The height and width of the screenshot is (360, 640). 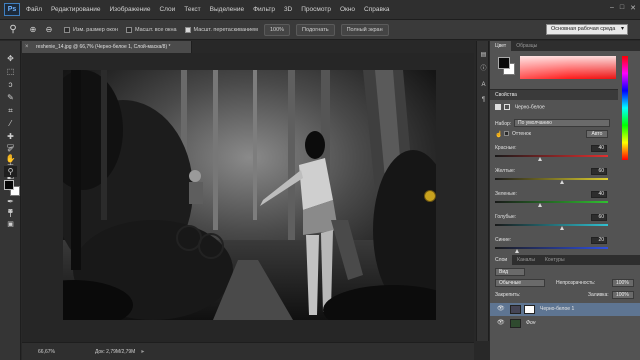 What do you see at coordinates (13, 30) in the screenshot?
I see `zoom-tool-icon: ⚲` at bounding box center [13, 30].